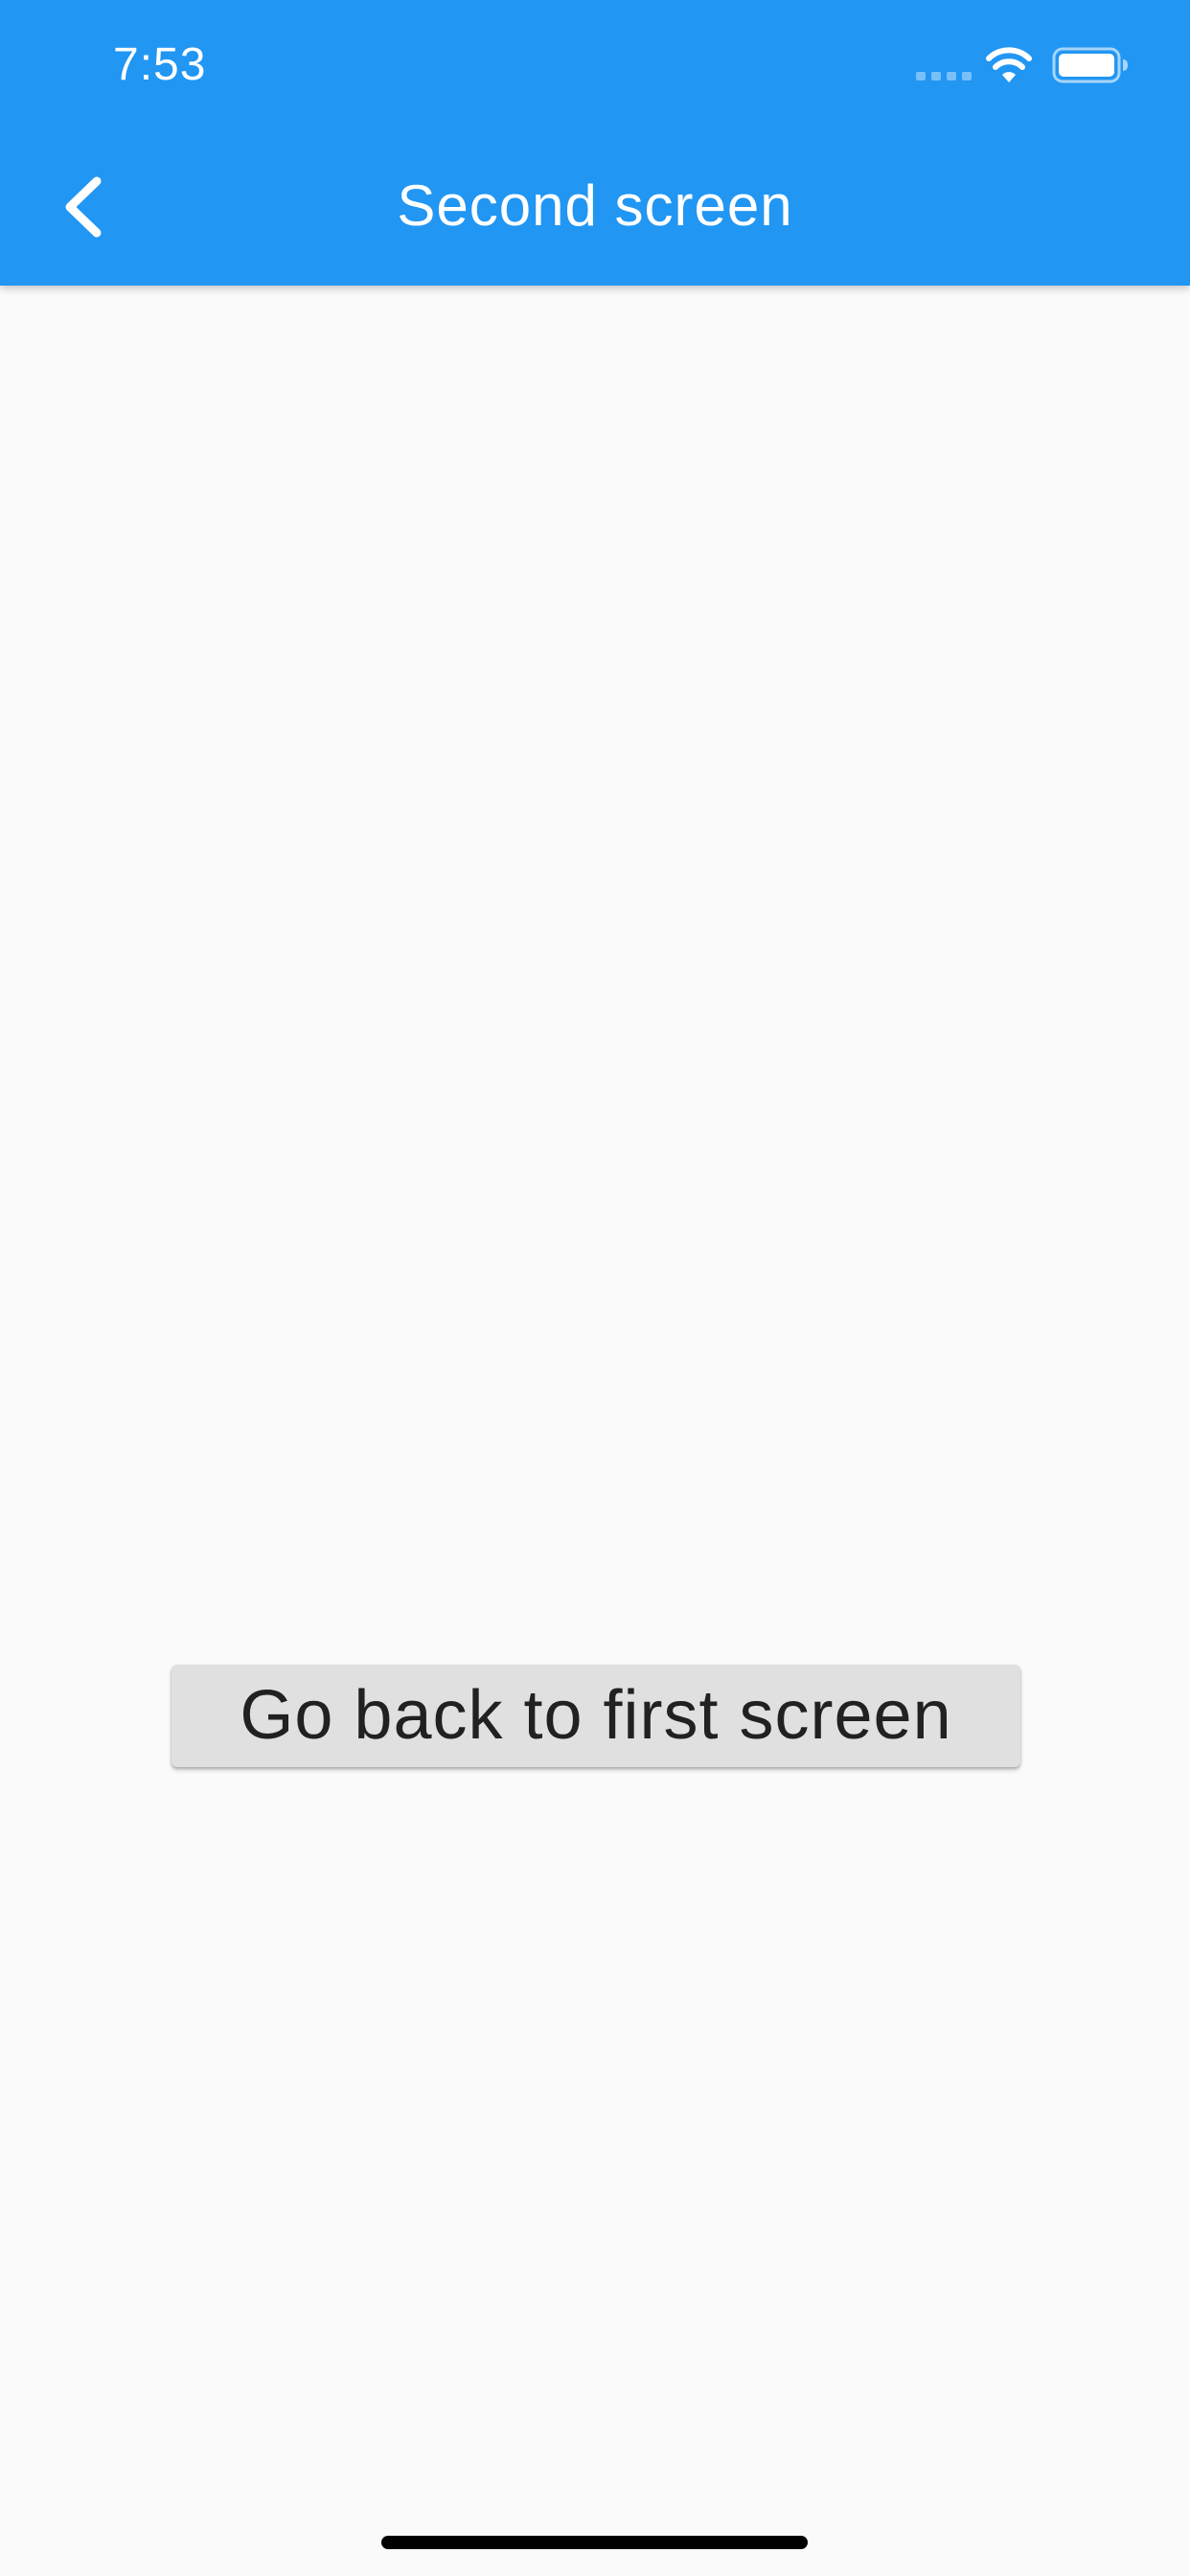  I want to click on page-title: Second screen, so click(595, 205).